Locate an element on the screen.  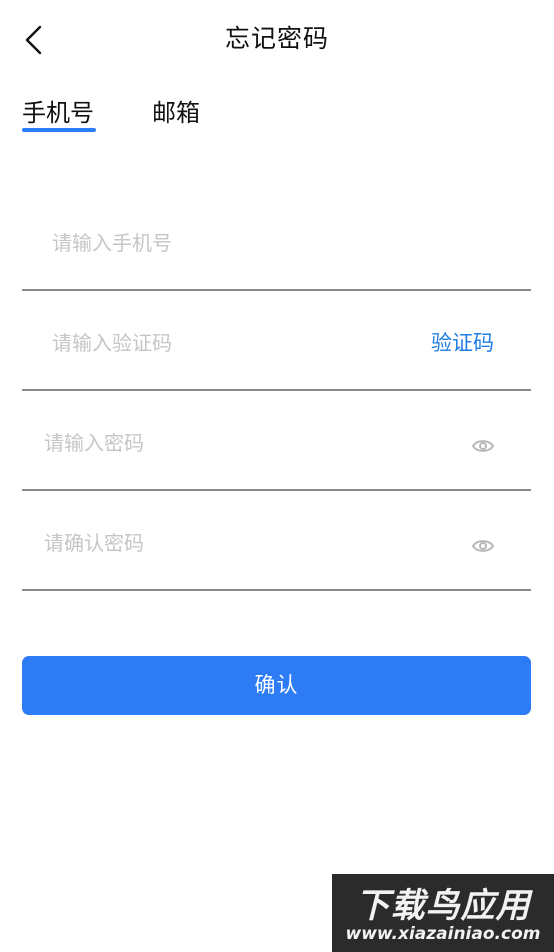
confirm-password-visibility-toggle is located at coordinates (483, 546).